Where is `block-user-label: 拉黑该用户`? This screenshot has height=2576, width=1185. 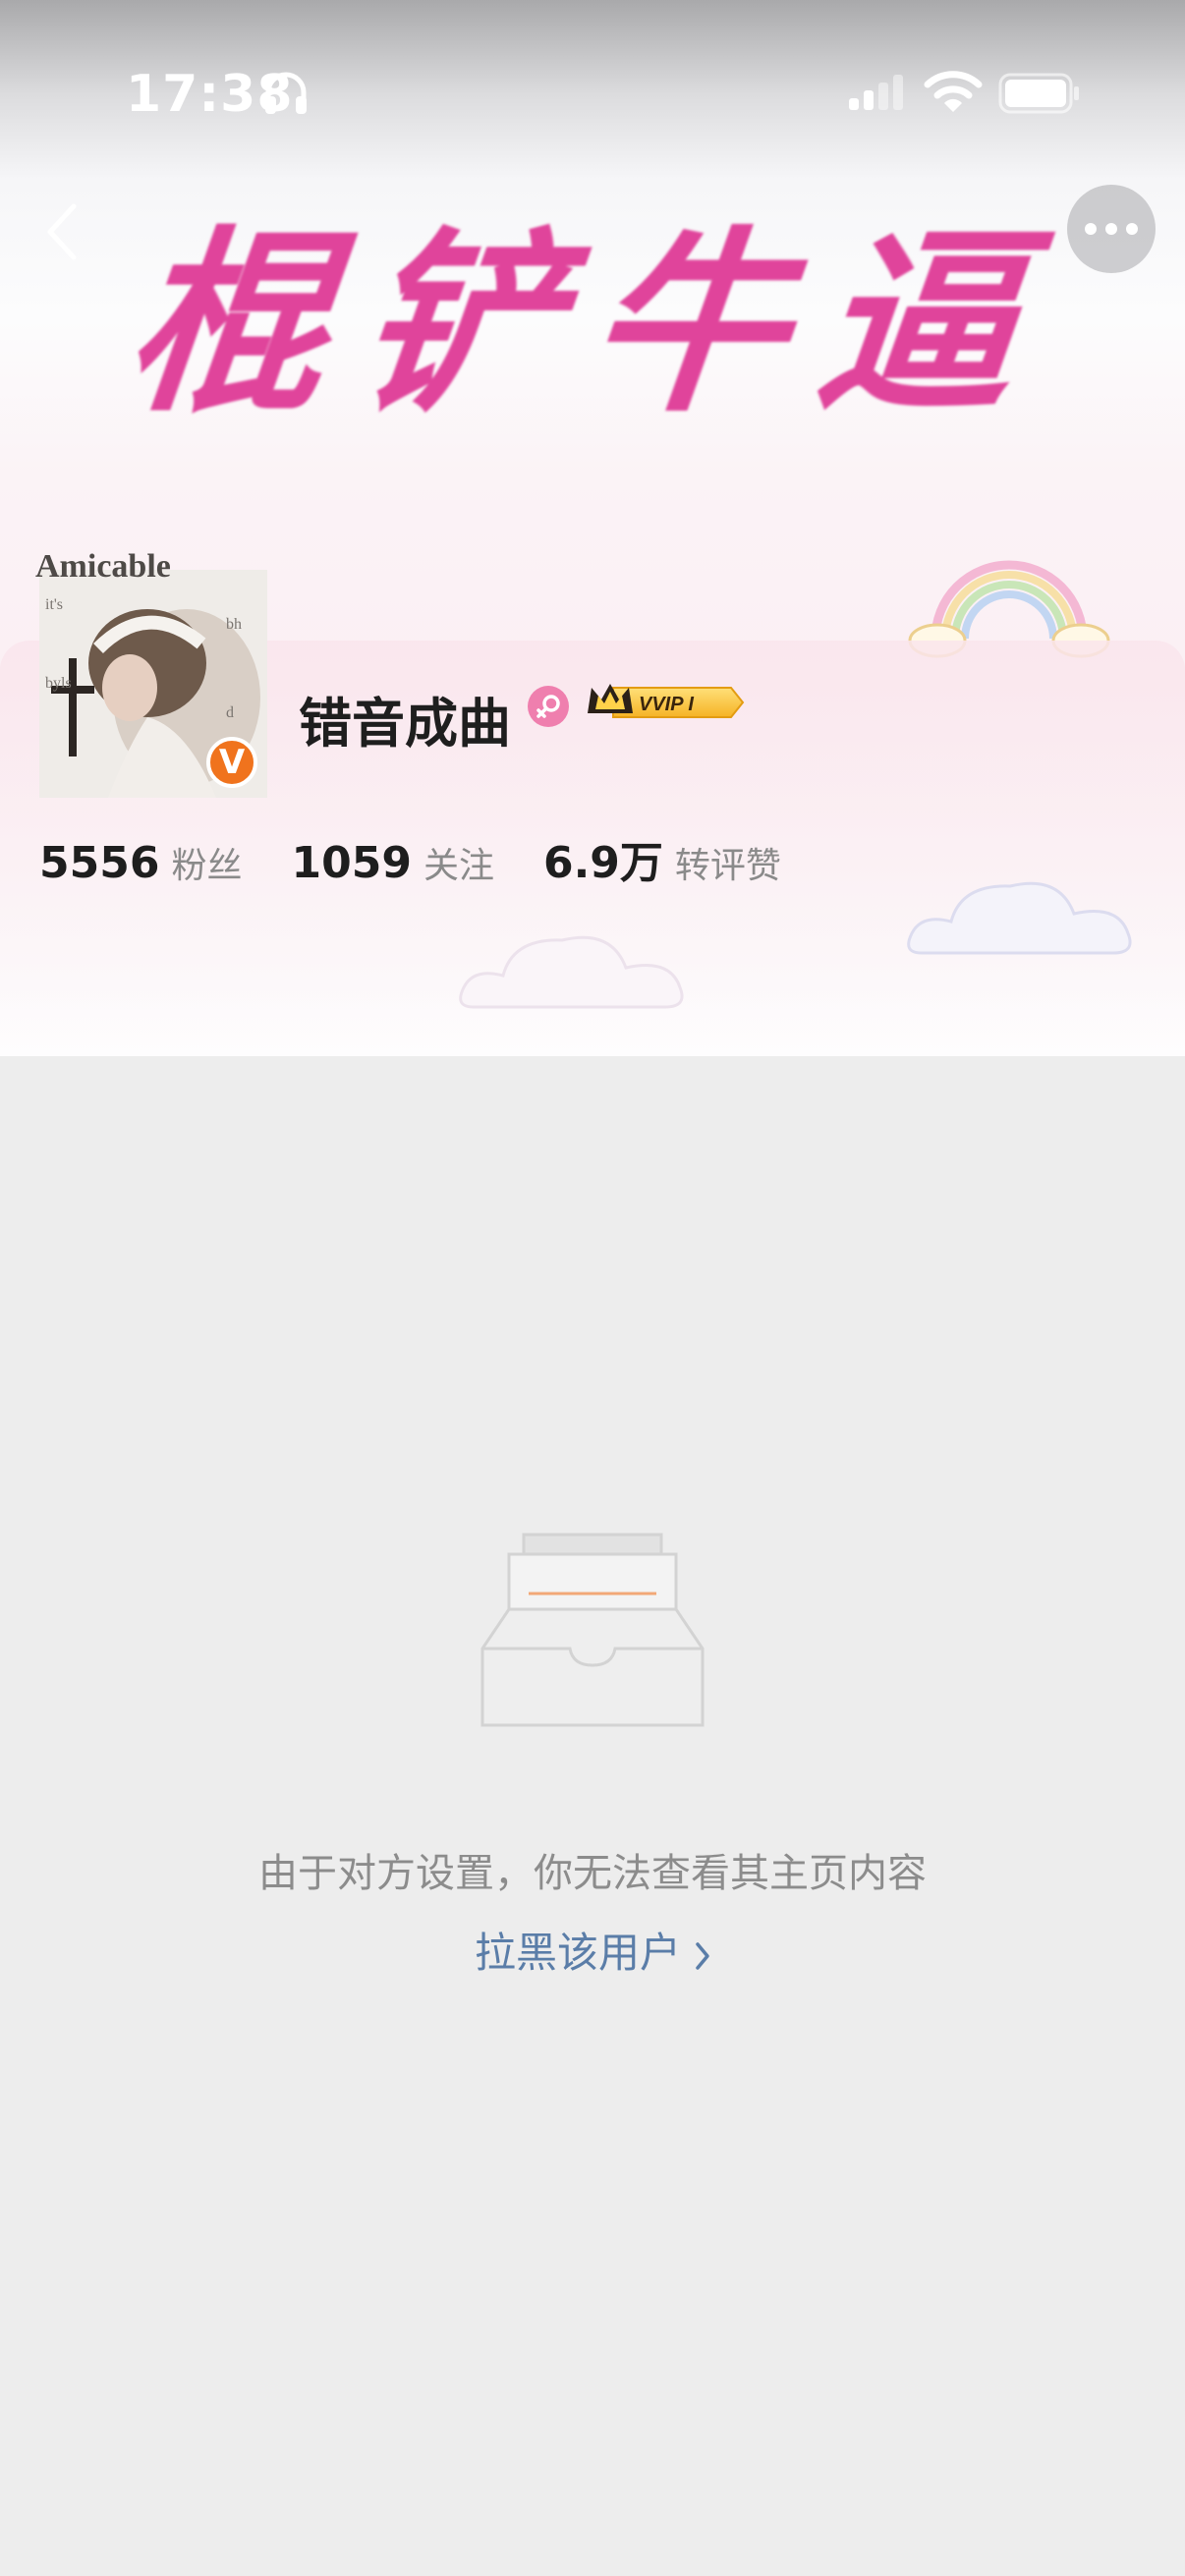 block-user-label: 拉黑该用户 is located at coordinates (577, 1953).